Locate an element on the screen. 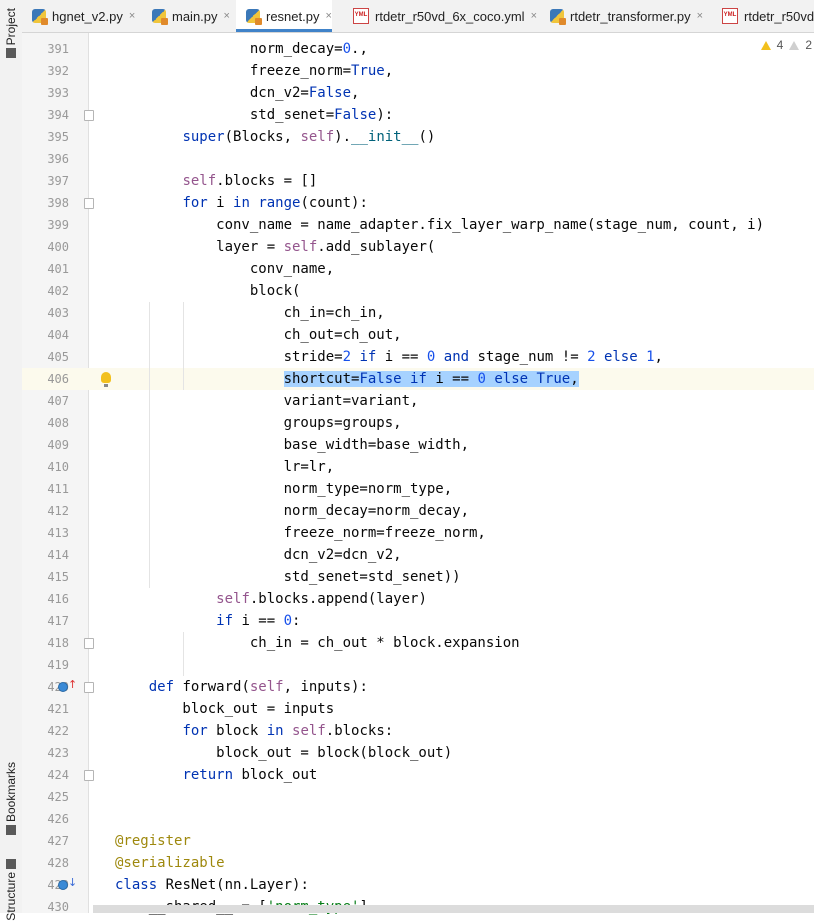 This screenshot has width=814, height=921. code-line: 406 shortcut=False if i == 0 else True, is located at coordinates (418, 379).